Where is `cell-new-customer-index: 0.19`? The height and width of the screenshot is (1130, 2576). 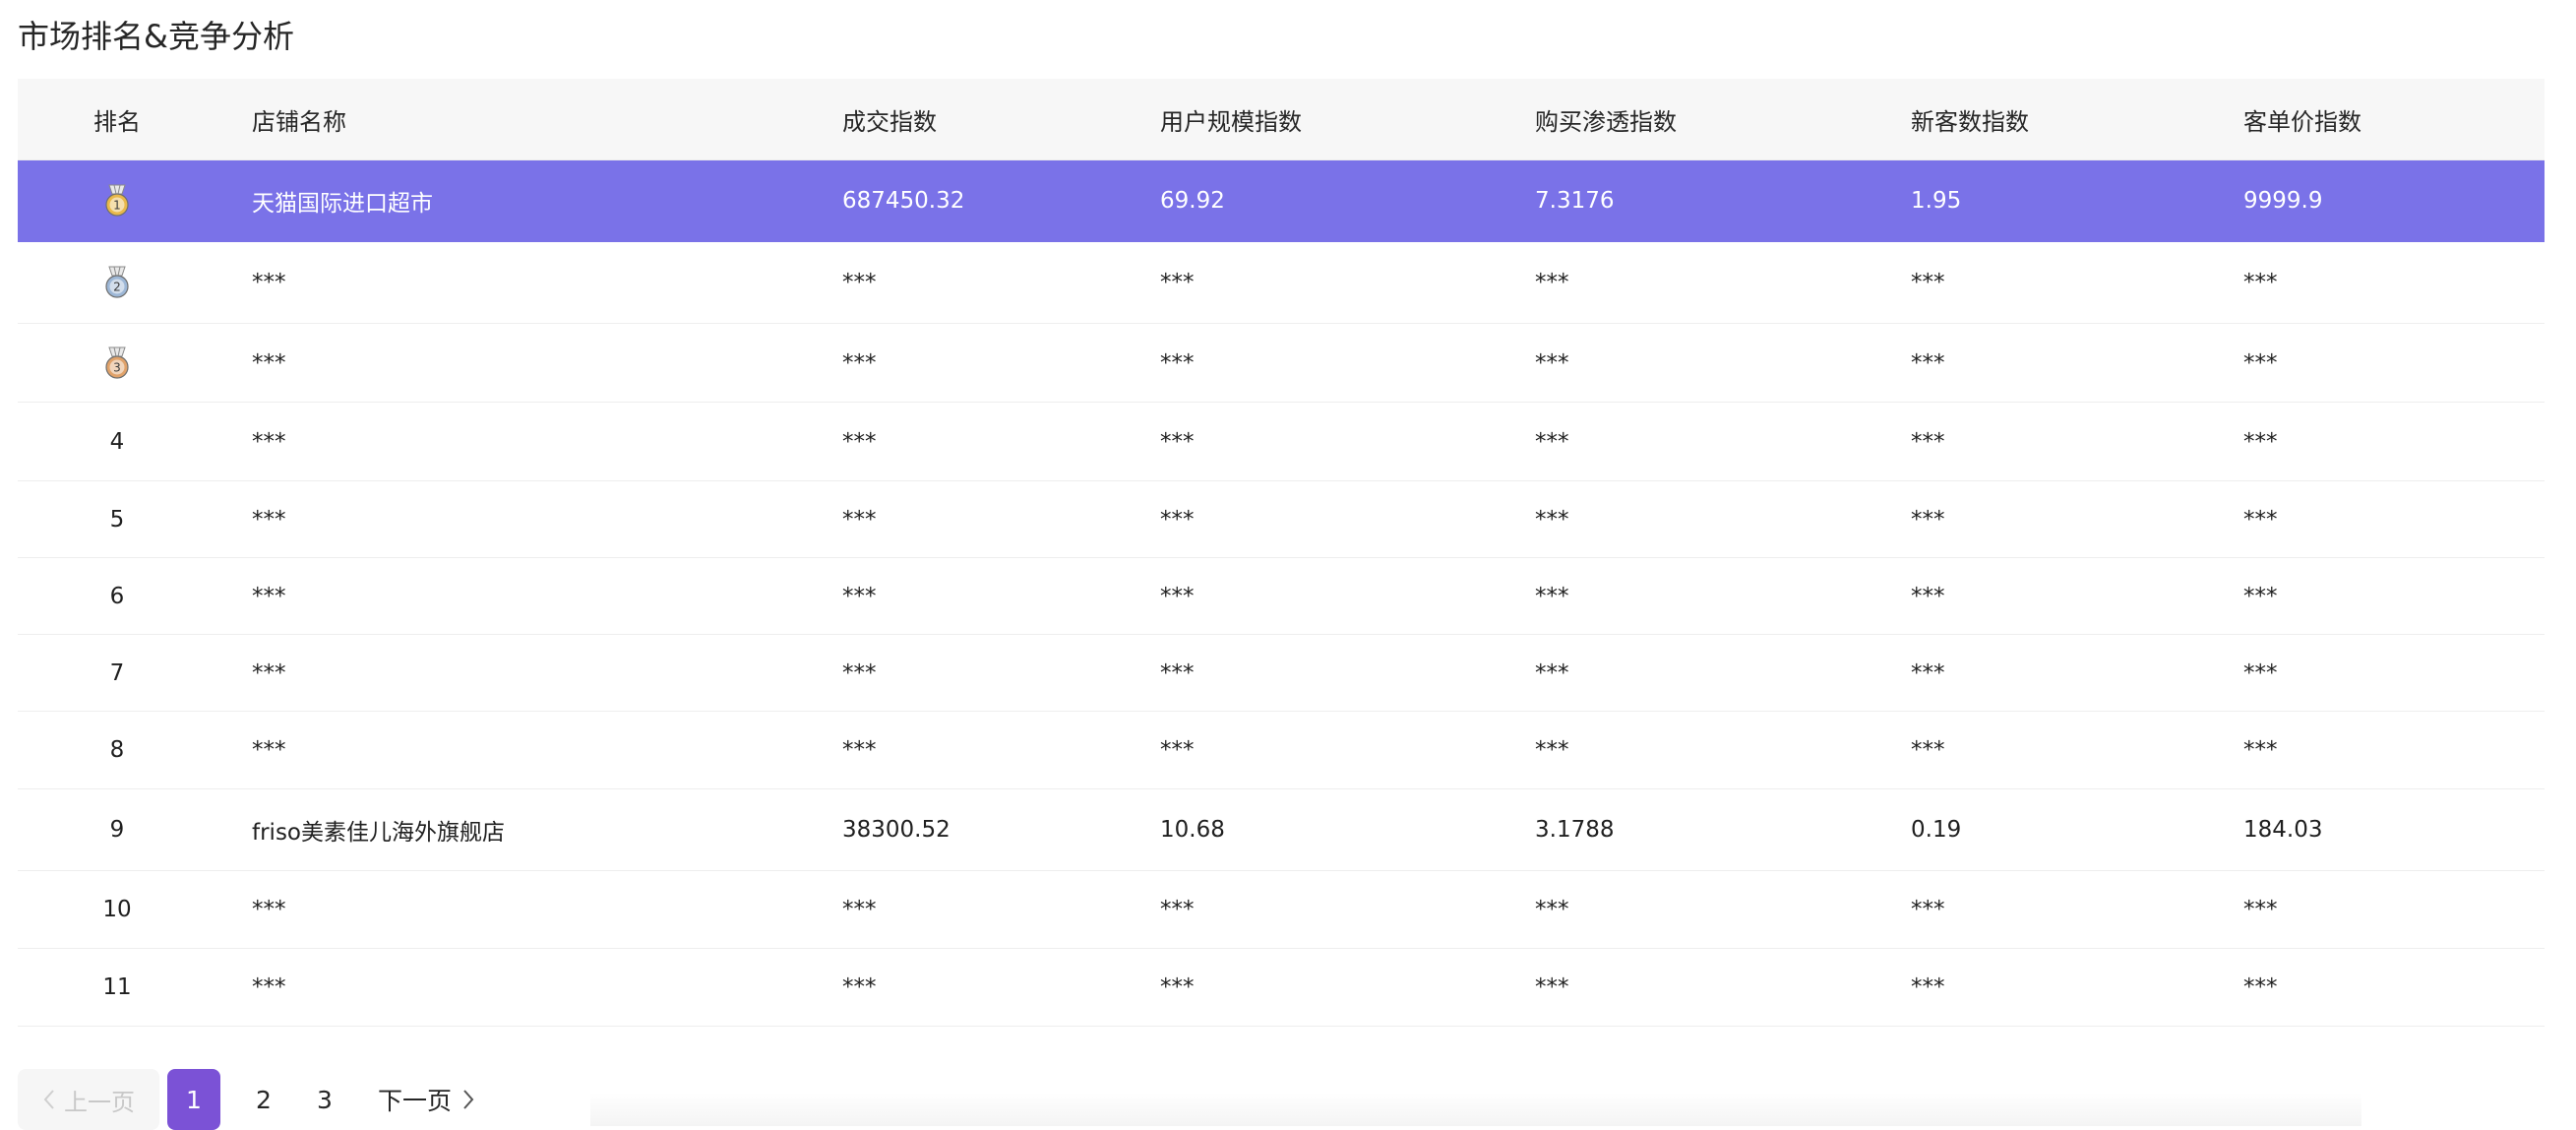
cell-new-customer-index: 0.19 is located at coordinates (1936, 830).